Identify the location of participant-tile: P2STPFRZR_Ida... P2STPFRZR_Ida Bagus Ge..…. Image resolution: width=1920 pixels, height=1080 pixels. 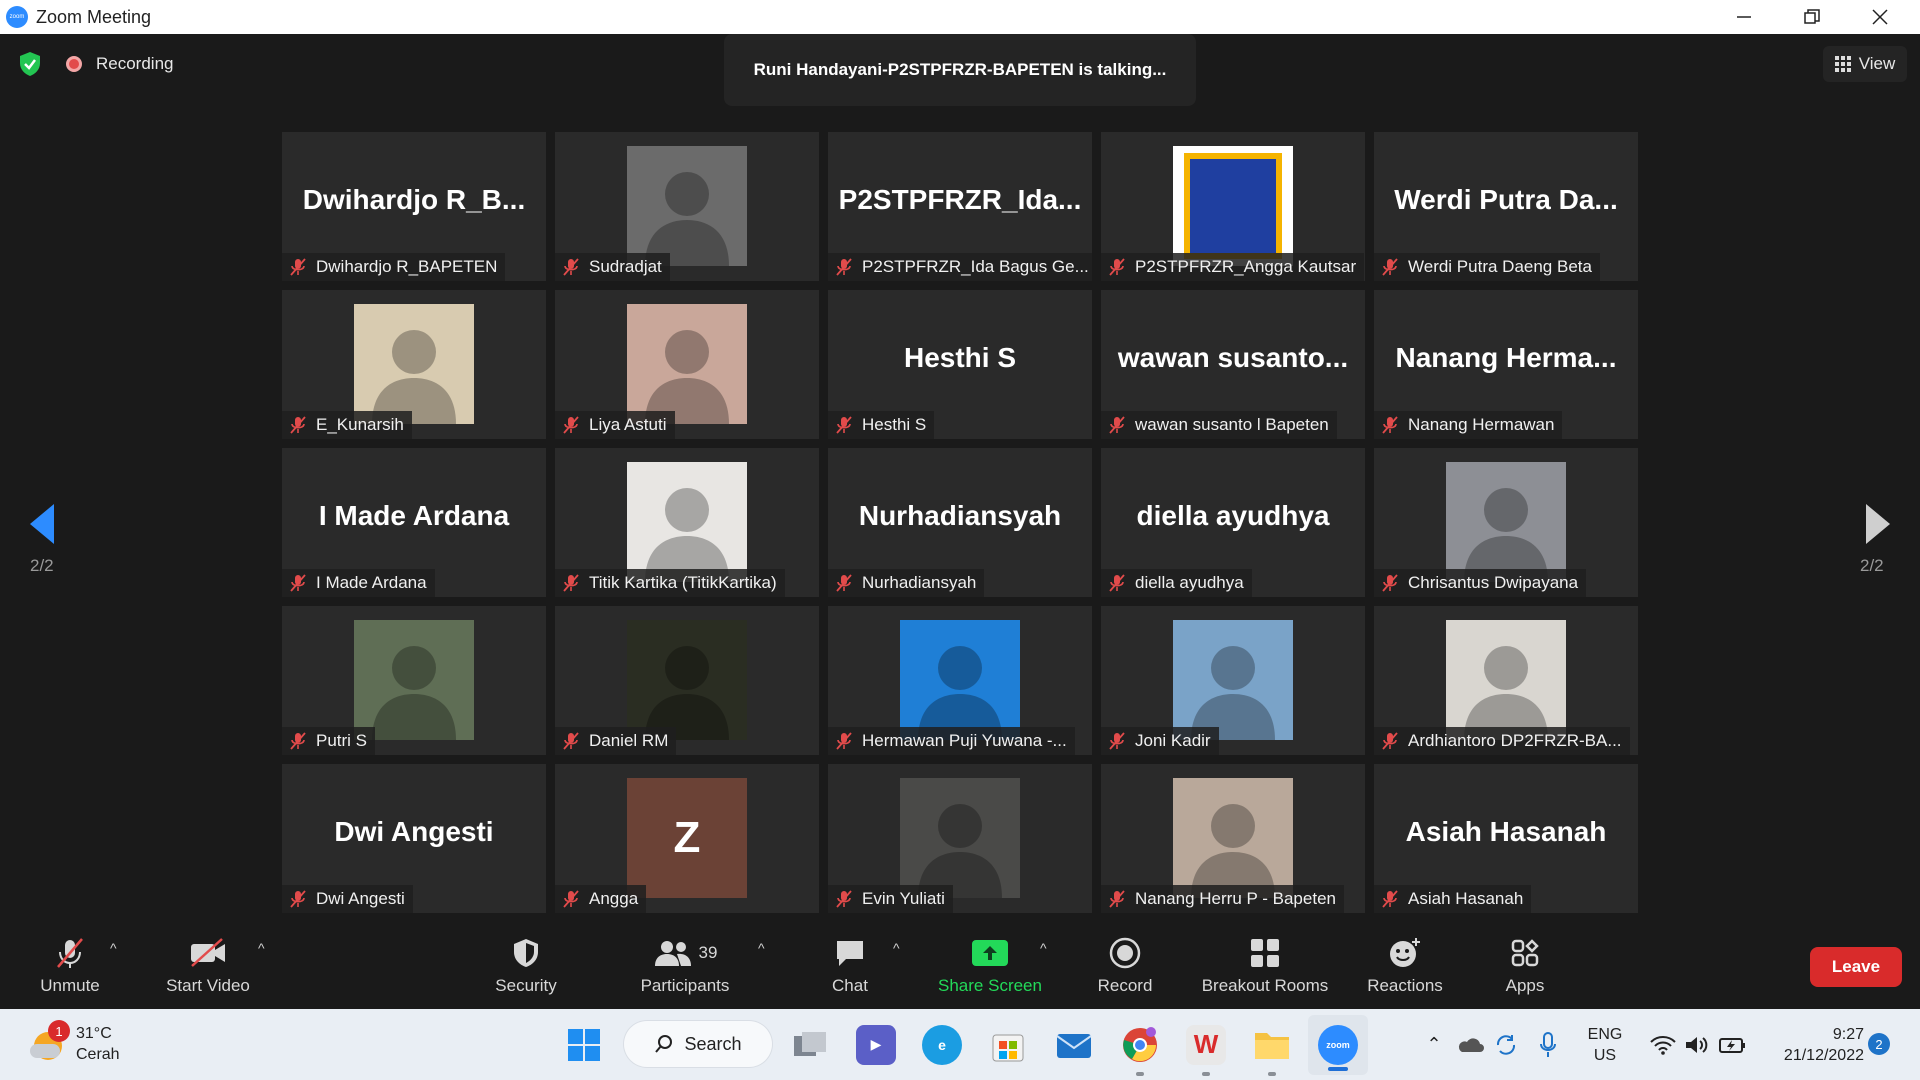
(960, 206).